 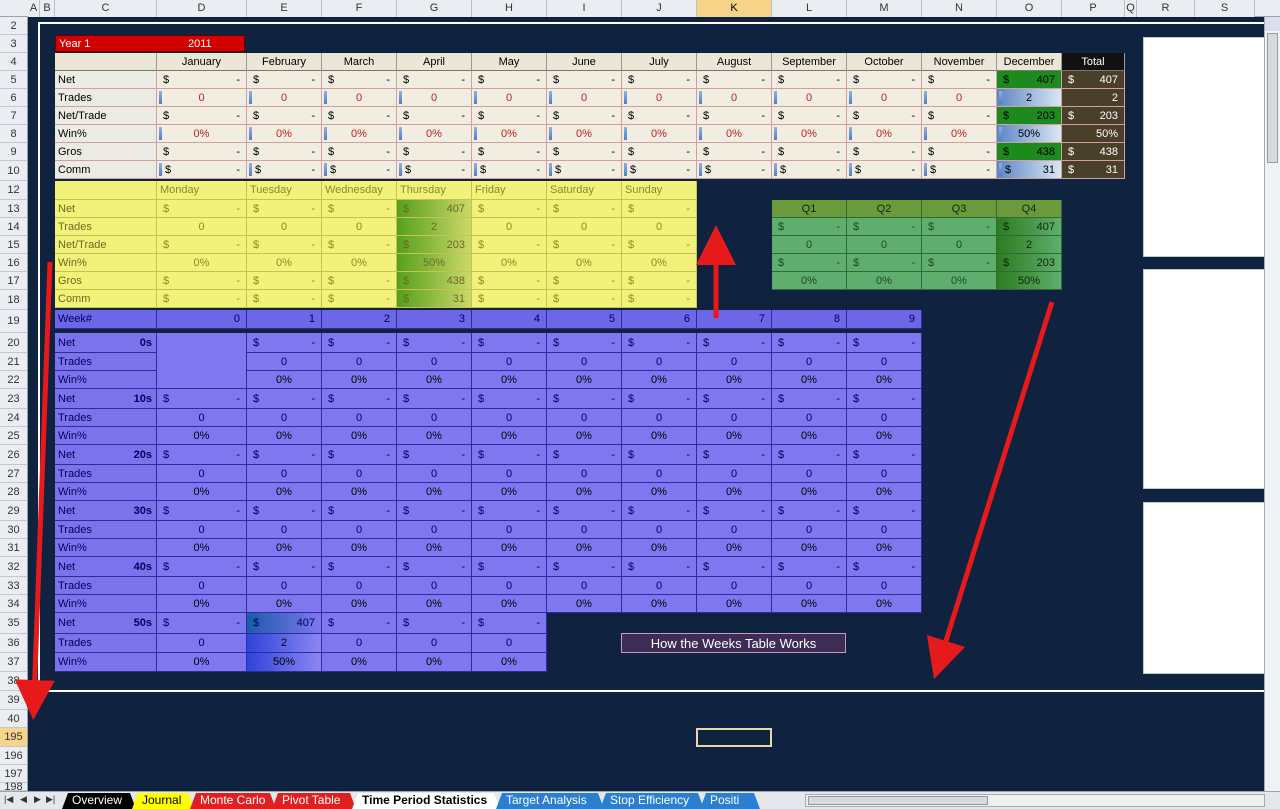 I want to click on tab-last-icon: ▶|, so click(x=50, y=799).